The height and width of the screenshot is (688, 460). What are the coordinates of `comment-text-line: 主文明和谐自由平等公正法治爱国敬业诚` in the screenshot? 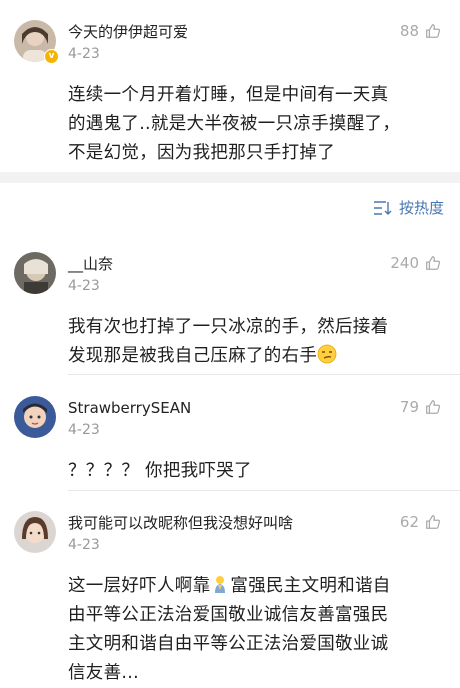 It's located at (228, 644).